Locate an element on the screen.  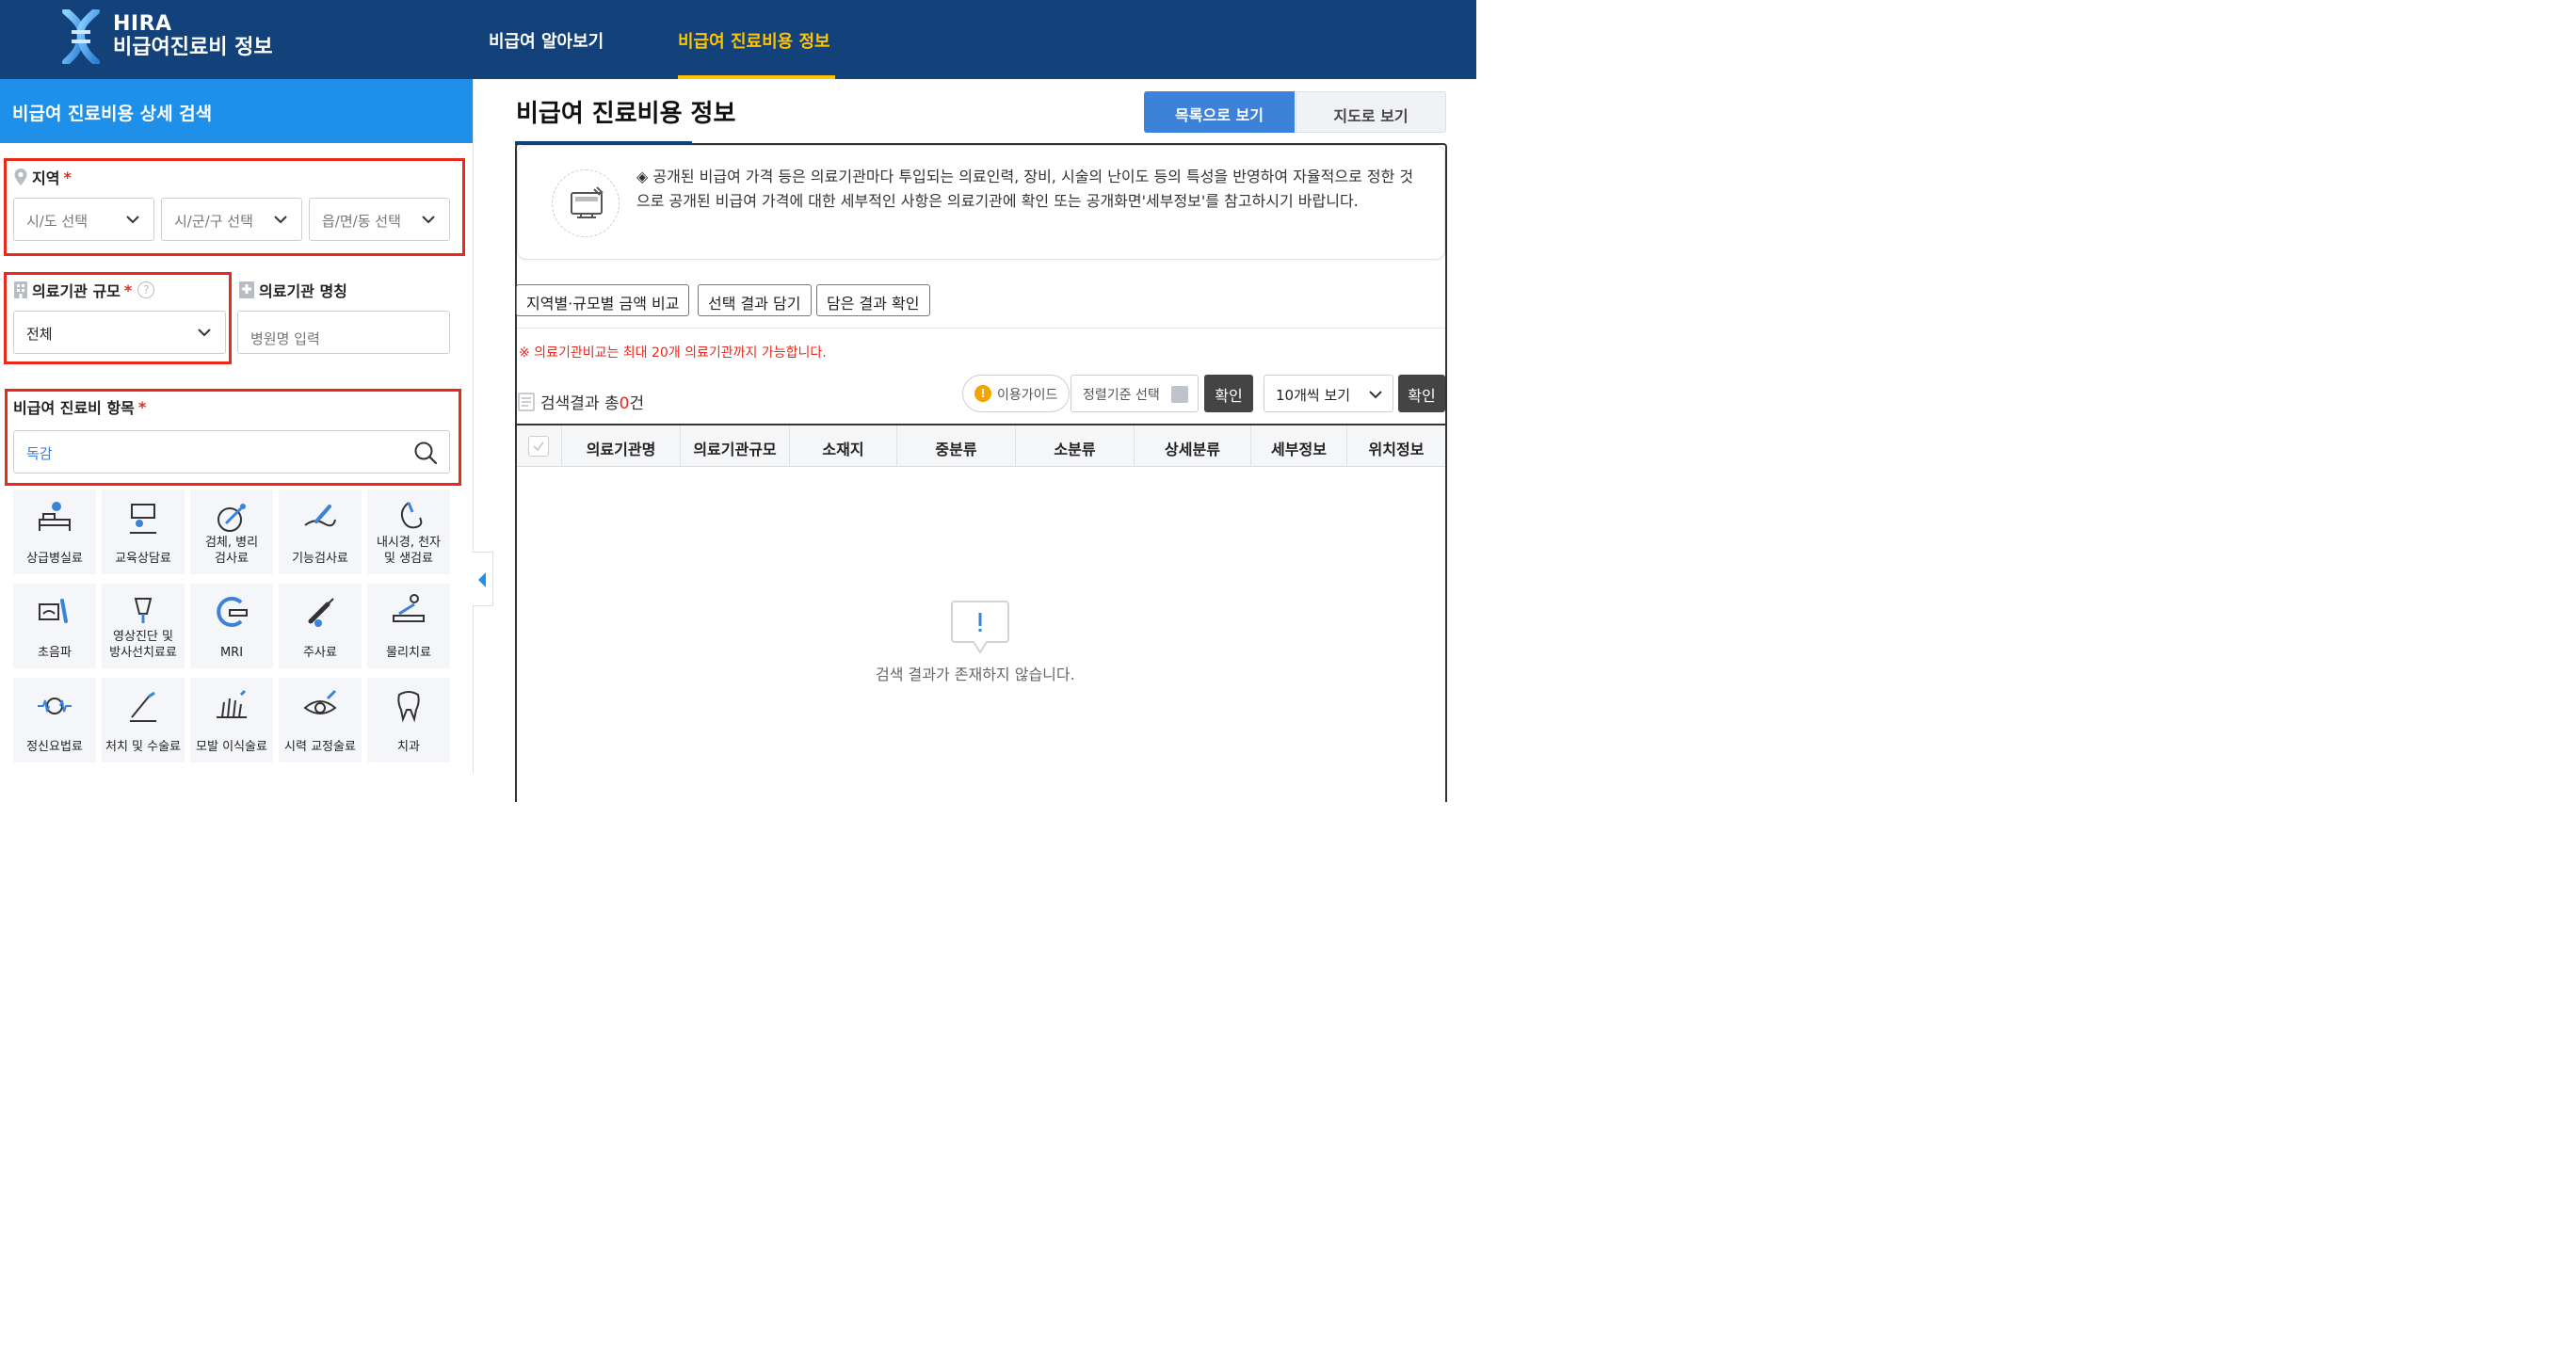
category-tile-label-line1: 시력 교정술료 is located at coordinates (320, 747).